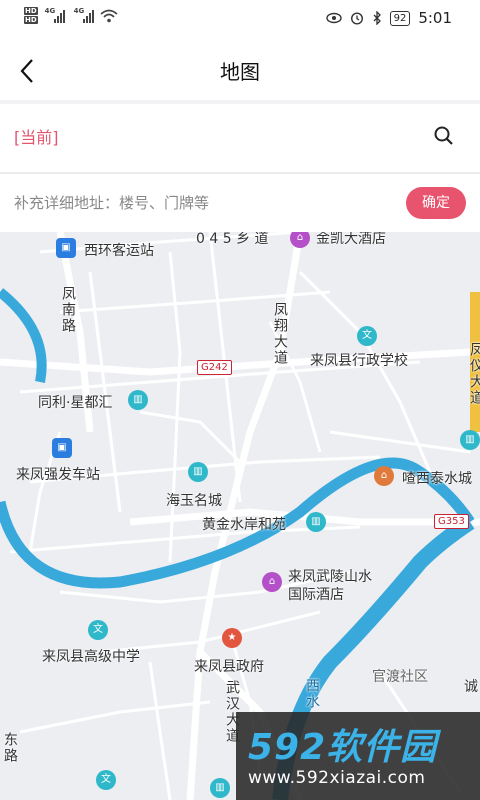 This screenshot has width=480, height=800. I want to click on app-header: 地图, so click(240, 70).